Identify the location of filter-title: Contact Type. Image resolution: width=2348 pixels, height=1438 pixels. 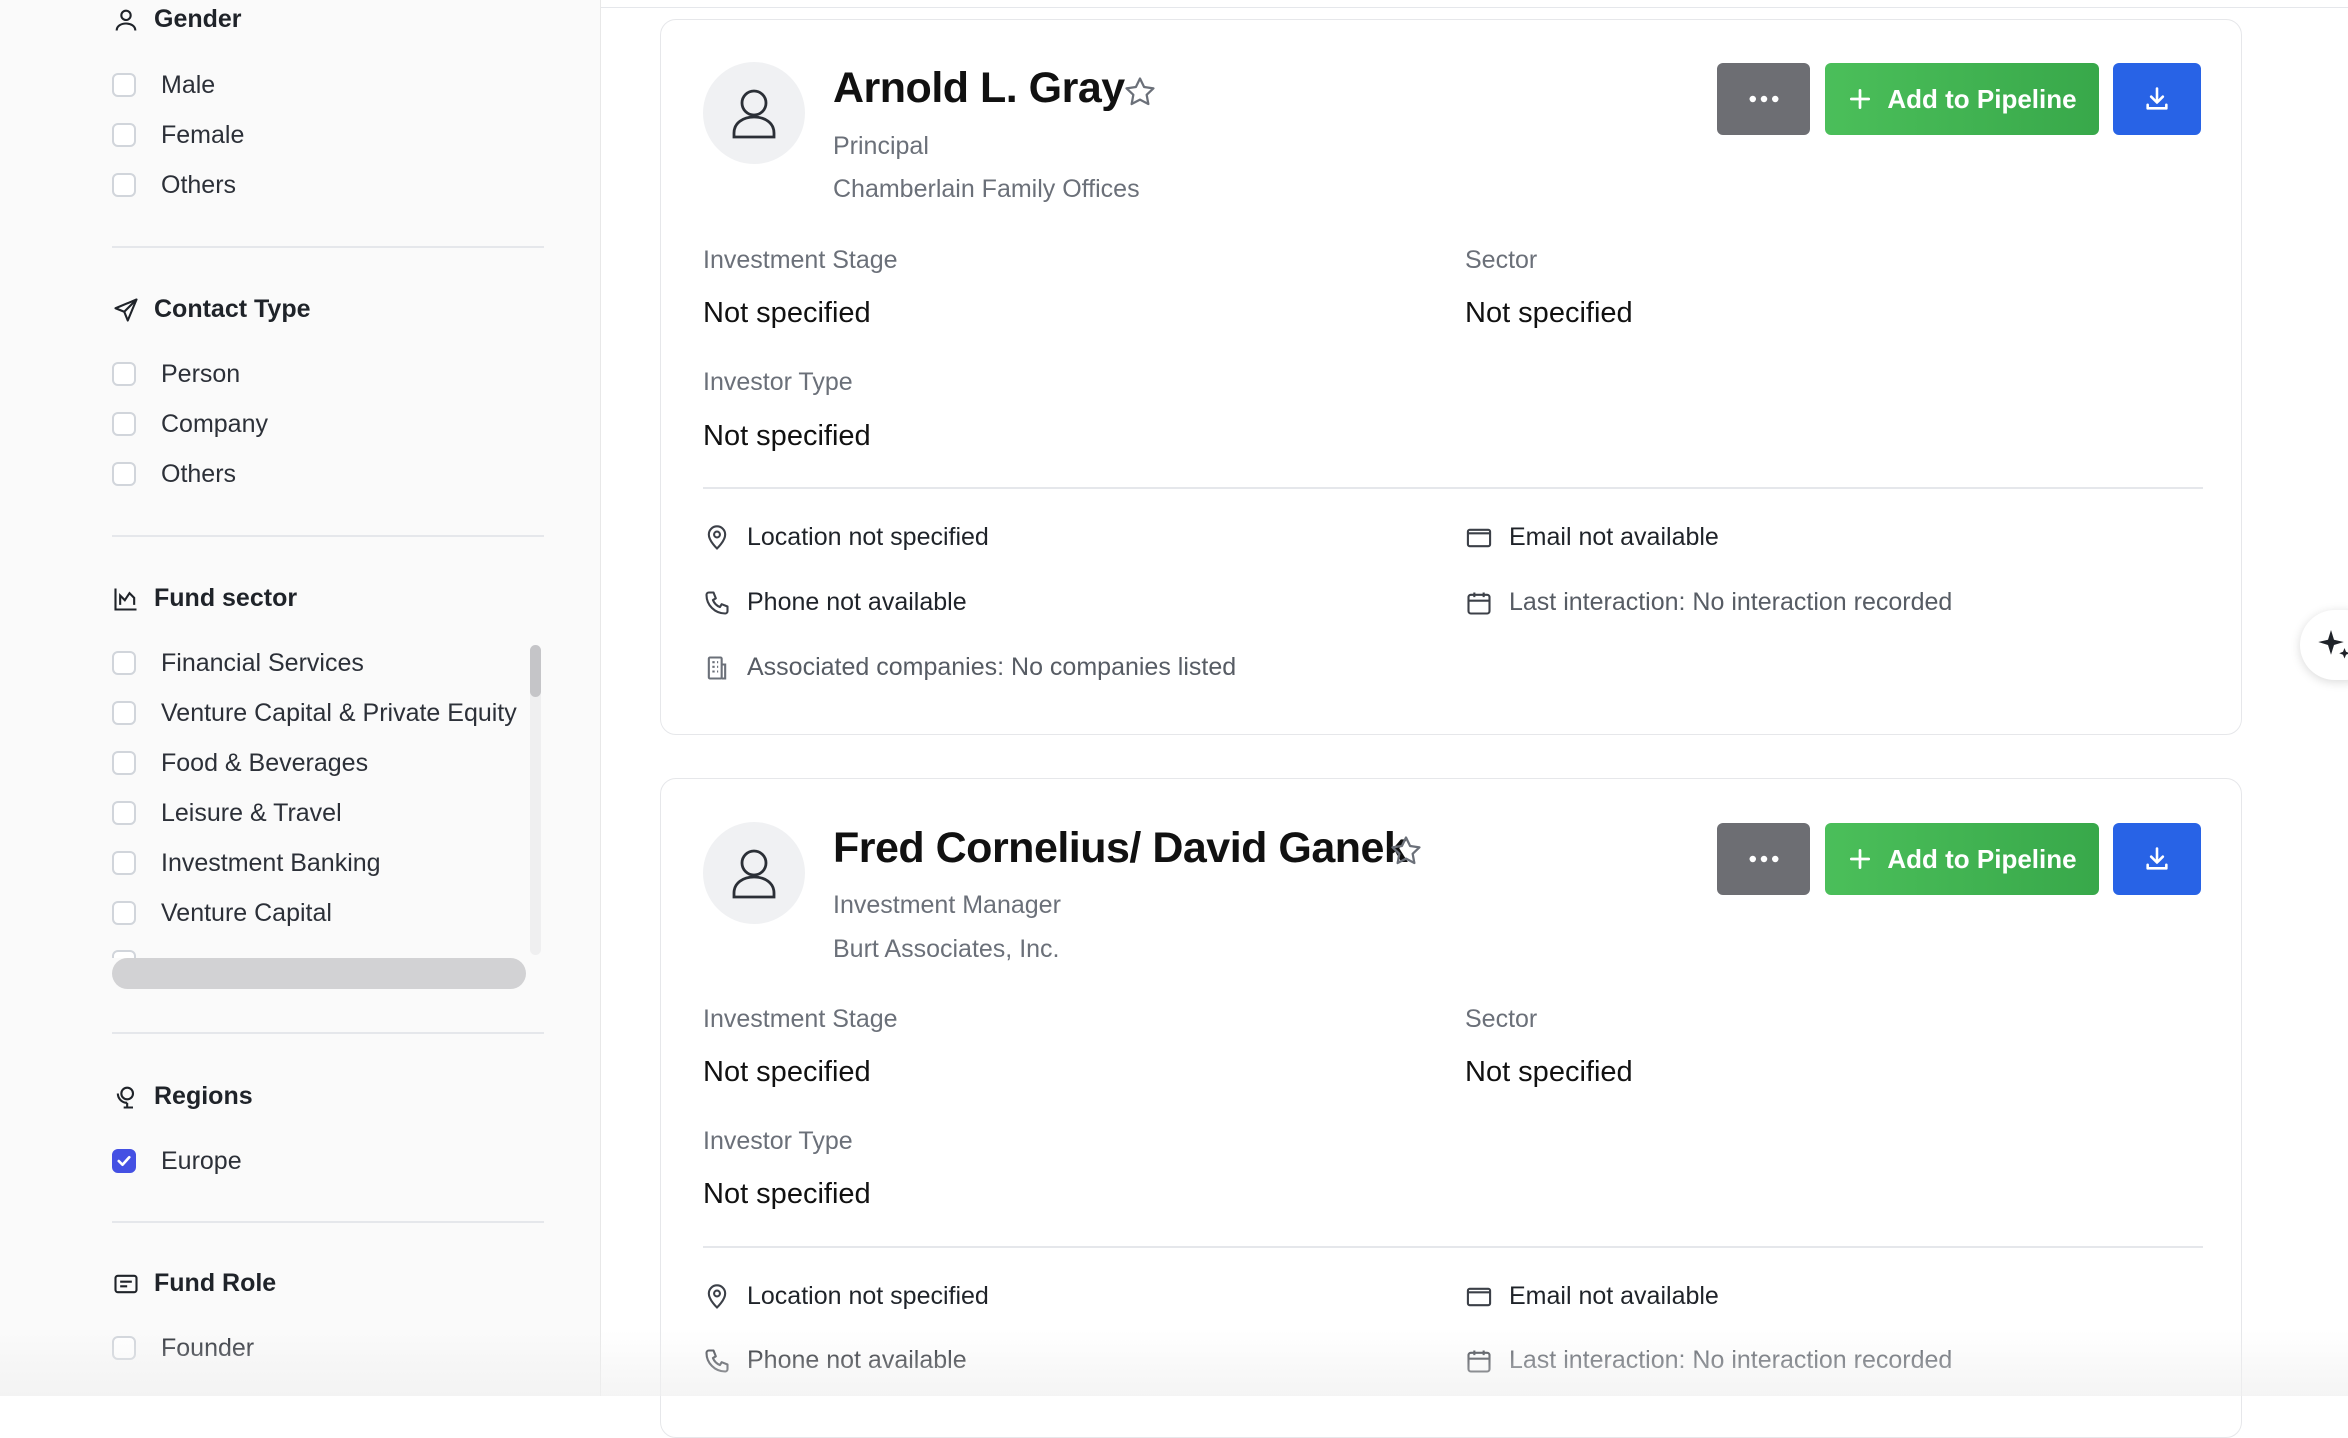
(232, 309).